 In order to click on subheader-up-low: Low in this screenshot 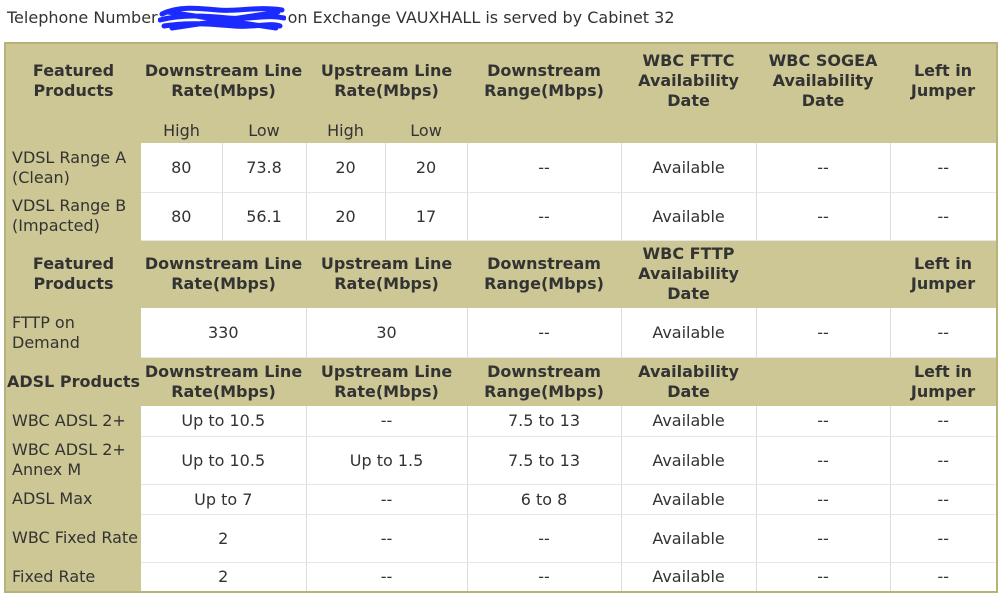, I will do `click(426, 130)`.